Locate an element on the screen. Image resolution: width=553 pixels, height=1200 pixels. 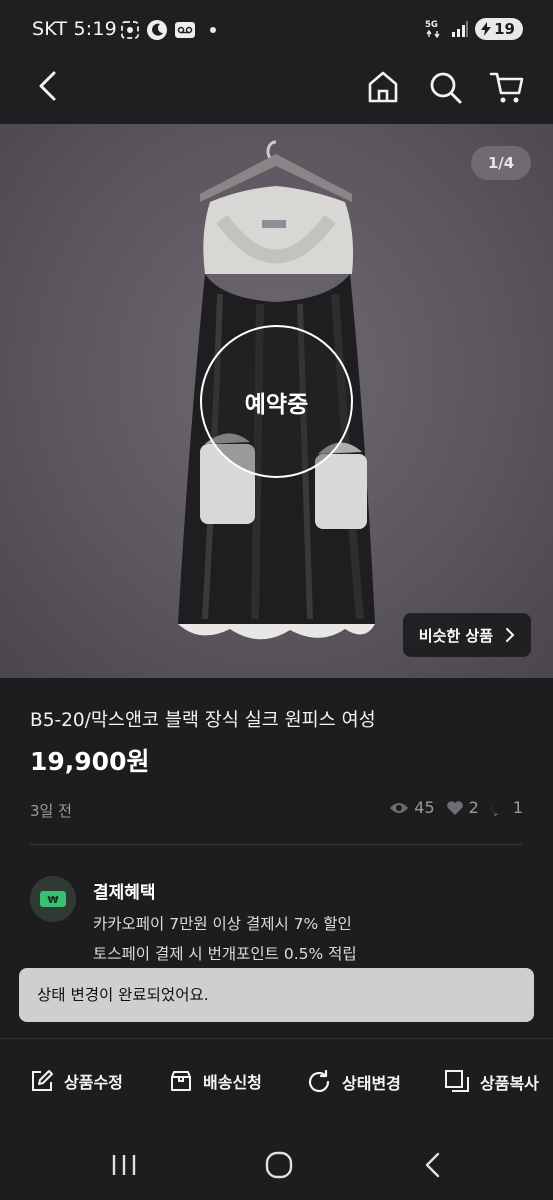
svg-text: 5G is located at coordinates (431, 25).